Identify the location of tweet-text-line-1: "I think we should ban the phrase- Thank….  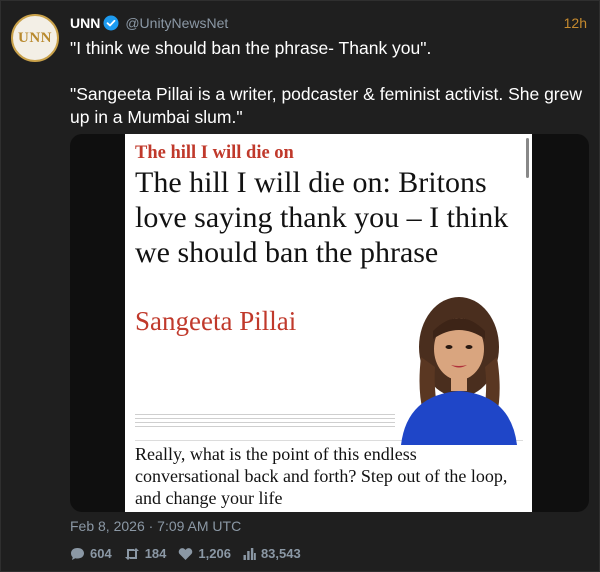
(251, 48).